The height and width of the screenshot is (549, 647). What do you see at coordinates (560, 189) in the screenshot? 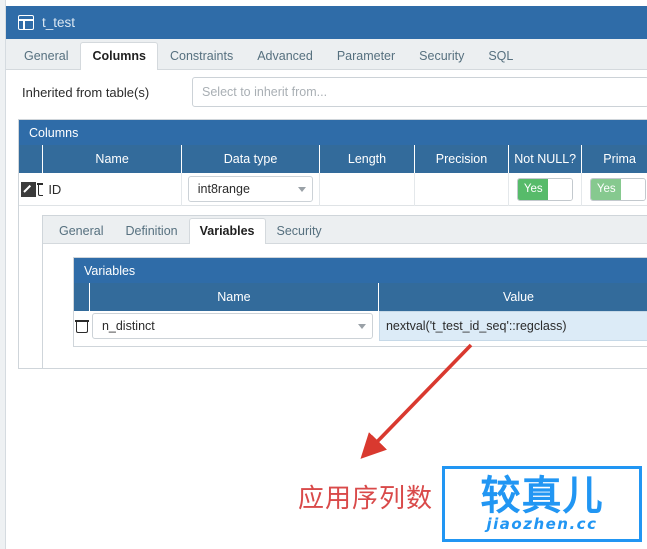
I see `not-null-toggle-off` at bounding box center [560, 189].